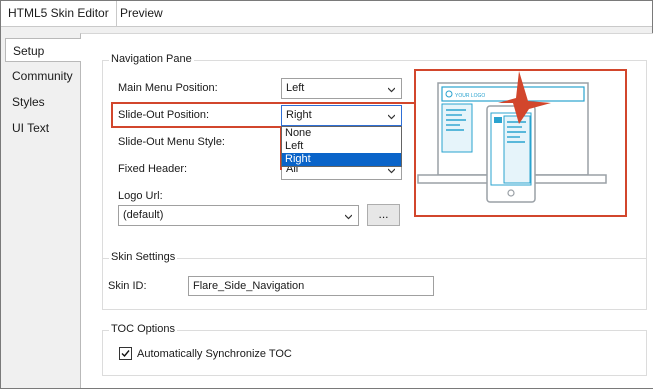 Image resolution: width=653 pixels, height=389 pixels. Describe the element at coordinates (141, 13) in the screenshot. I see `tab-preview: Preview` at that location.